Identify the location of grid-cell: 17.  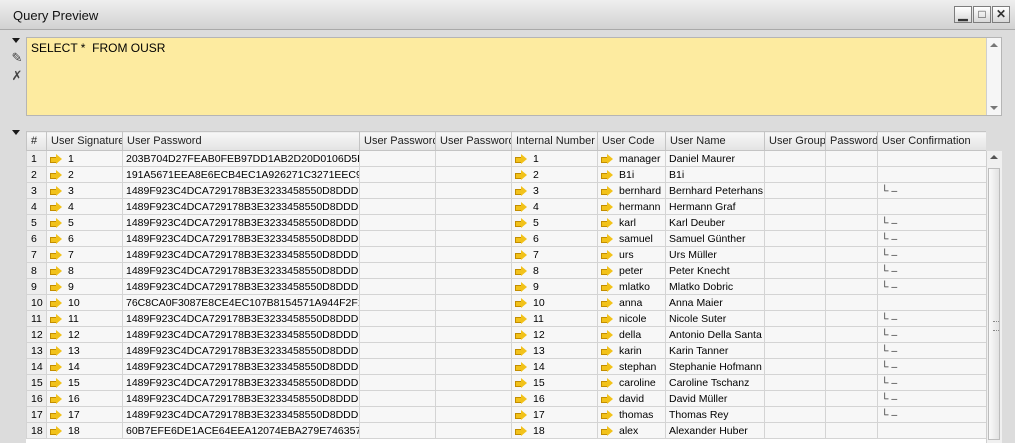
(554, 414).